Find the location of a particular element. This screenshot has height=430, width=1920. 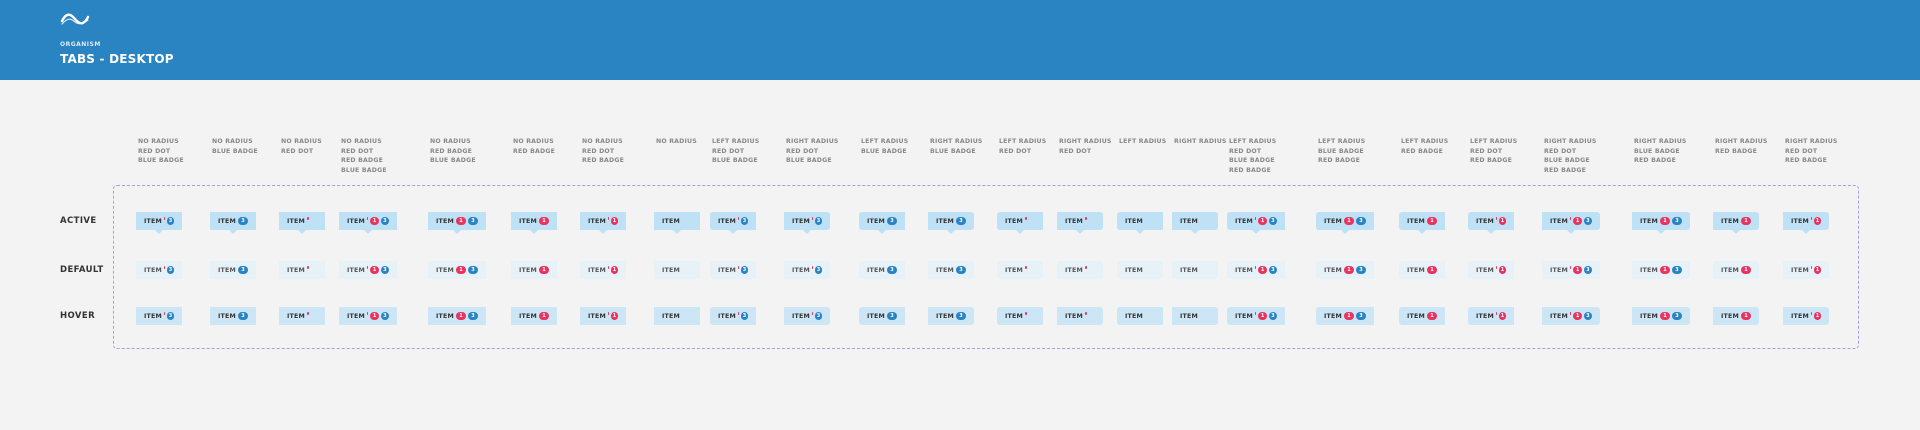

variant-header: LEFT RADIUS BLUE BADGE RED BADGE is located at coordinates (1342, 151).